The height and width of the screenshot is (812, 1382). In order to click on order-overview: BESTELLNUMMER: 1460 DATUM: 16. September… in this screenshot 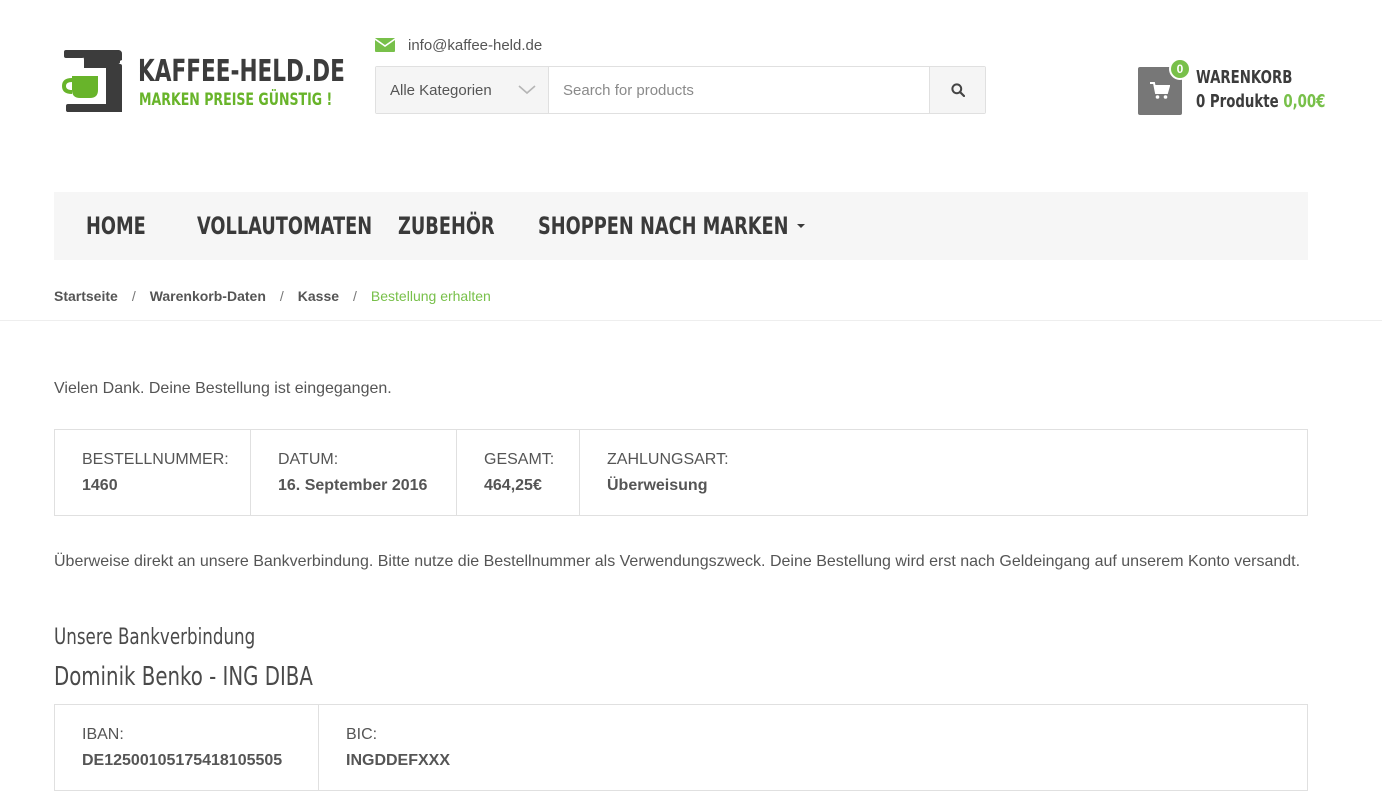, I will do `click(681, 472)`.